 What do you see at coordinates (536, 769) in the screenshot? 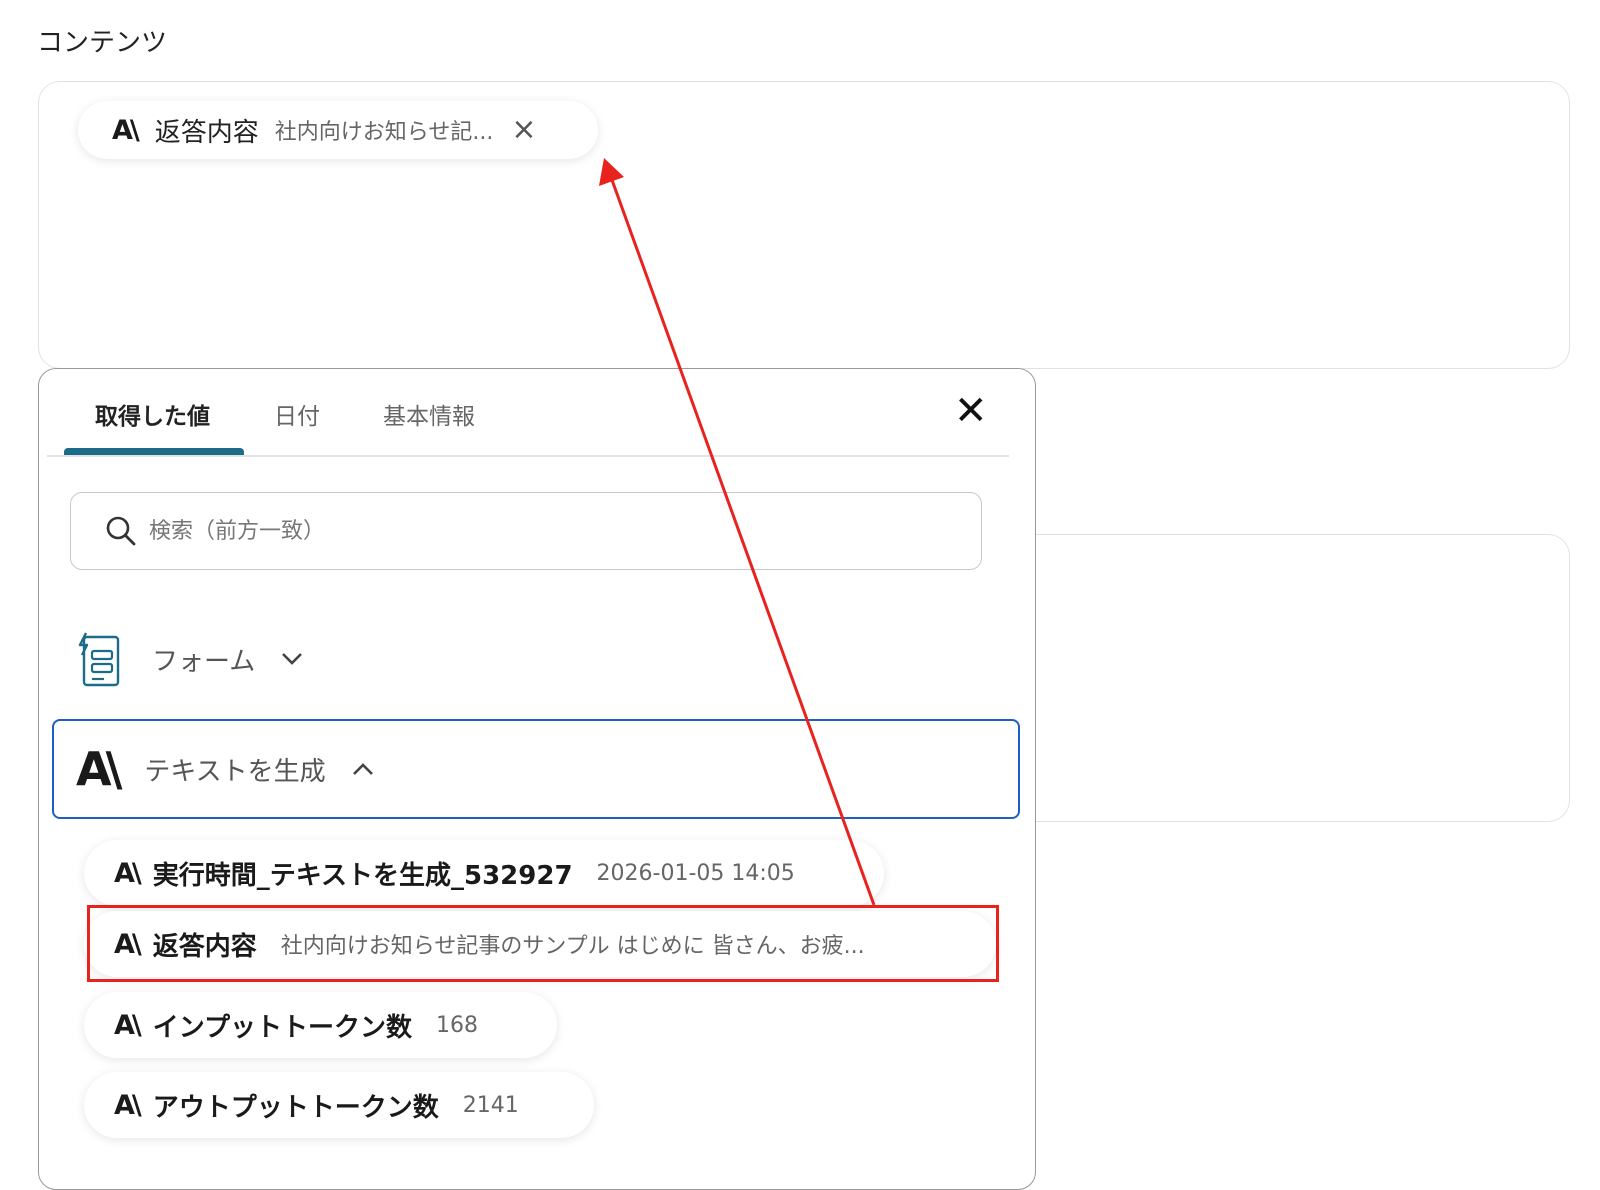
I see `group-generate-text: A\ テキストを生成` at bounding box center [536, 769].